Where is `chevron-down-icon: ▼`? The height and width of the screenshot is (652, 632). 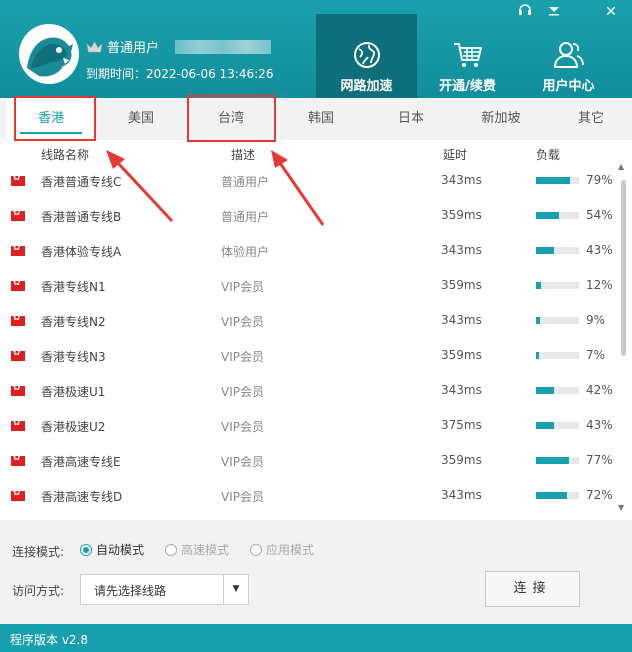 chevron-down-icon: ▼ is located at coordinates (235, 589).